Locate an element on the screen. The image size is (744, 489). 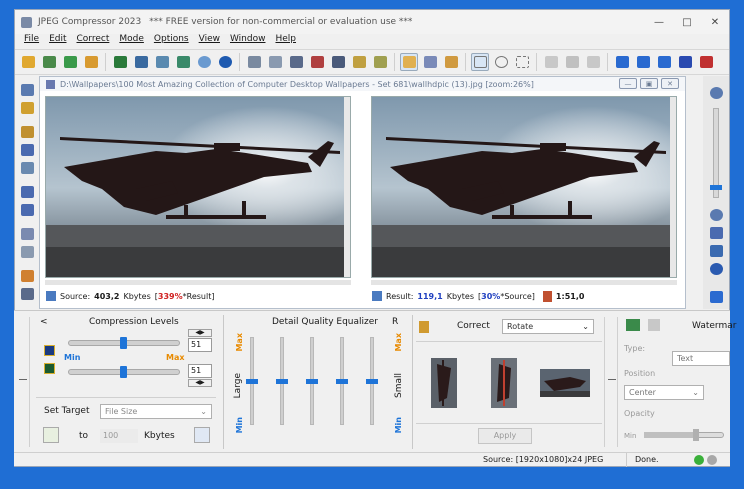
zoom-region-icon is located at coordinates (27, 132).